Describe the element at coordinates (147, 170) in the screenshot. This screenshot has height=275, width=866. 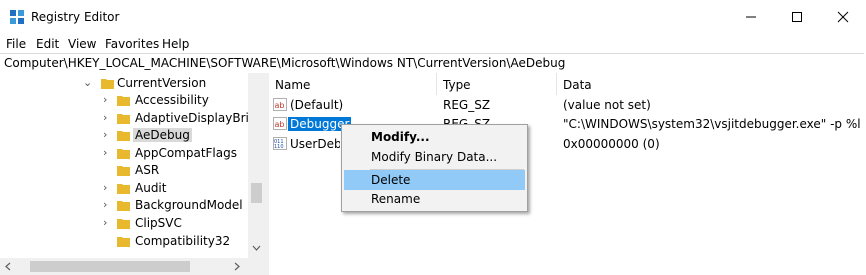
I see `tree-item-label: ASR` at that location.